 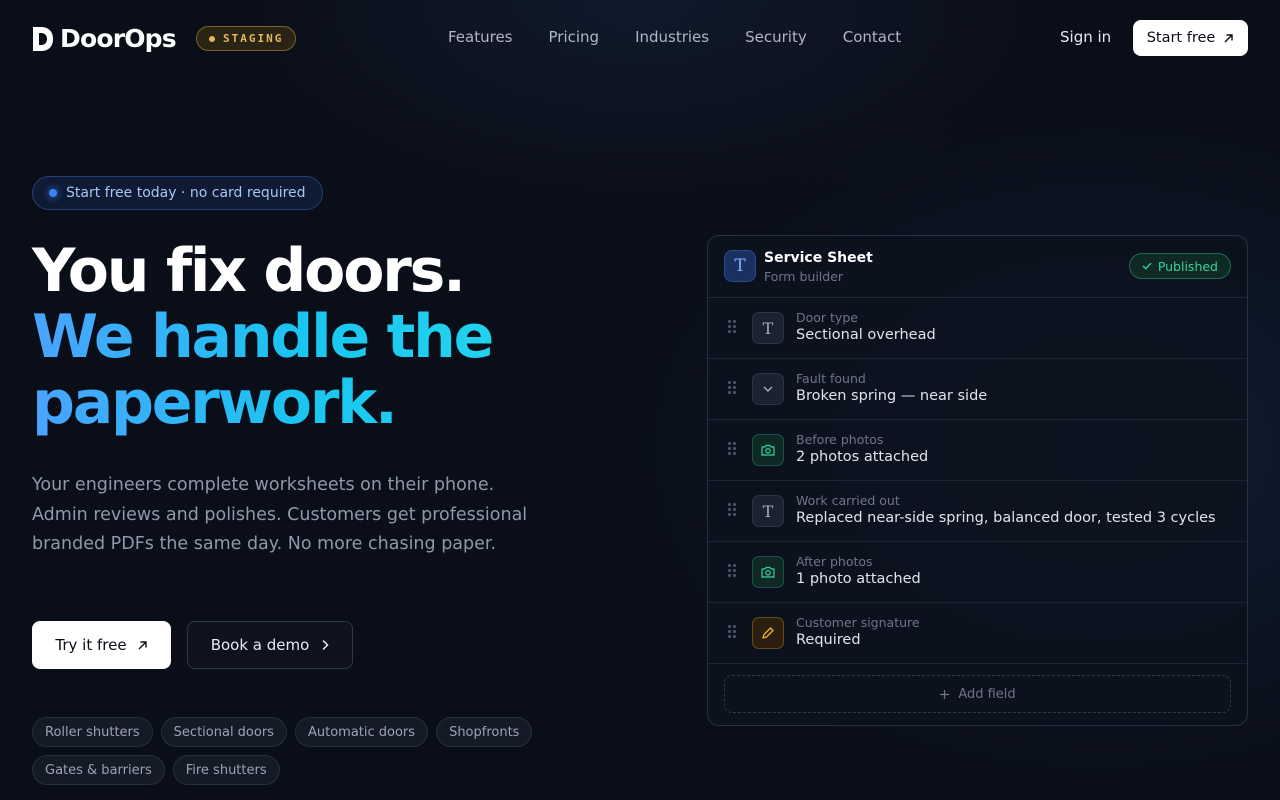 I want to click on field-label: Customer signature, so click(x=858, y=622).